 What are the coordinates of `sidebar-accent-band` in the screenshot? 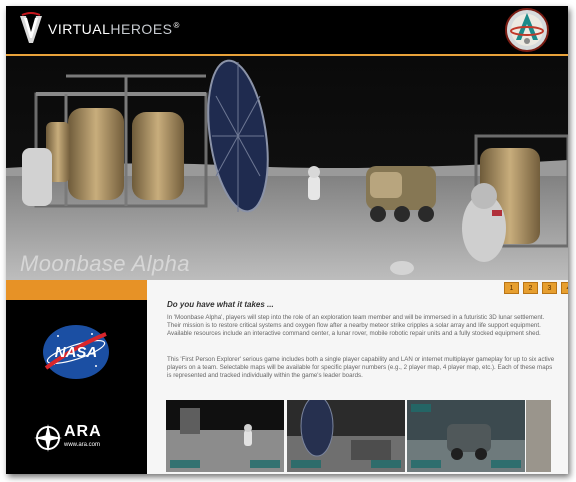 It's located at (76, 290).